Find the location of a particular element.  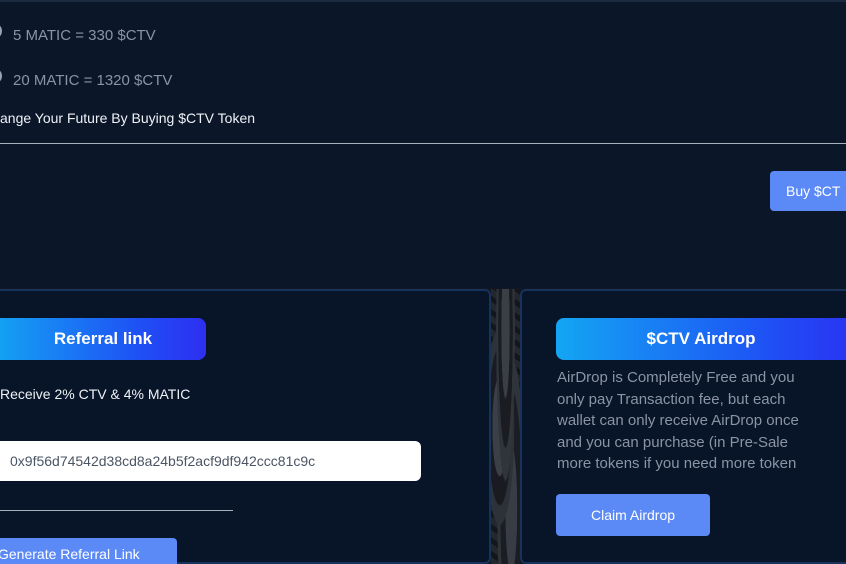

buy-ctv-button: Buy $CT is located at coordinates (808, 191).